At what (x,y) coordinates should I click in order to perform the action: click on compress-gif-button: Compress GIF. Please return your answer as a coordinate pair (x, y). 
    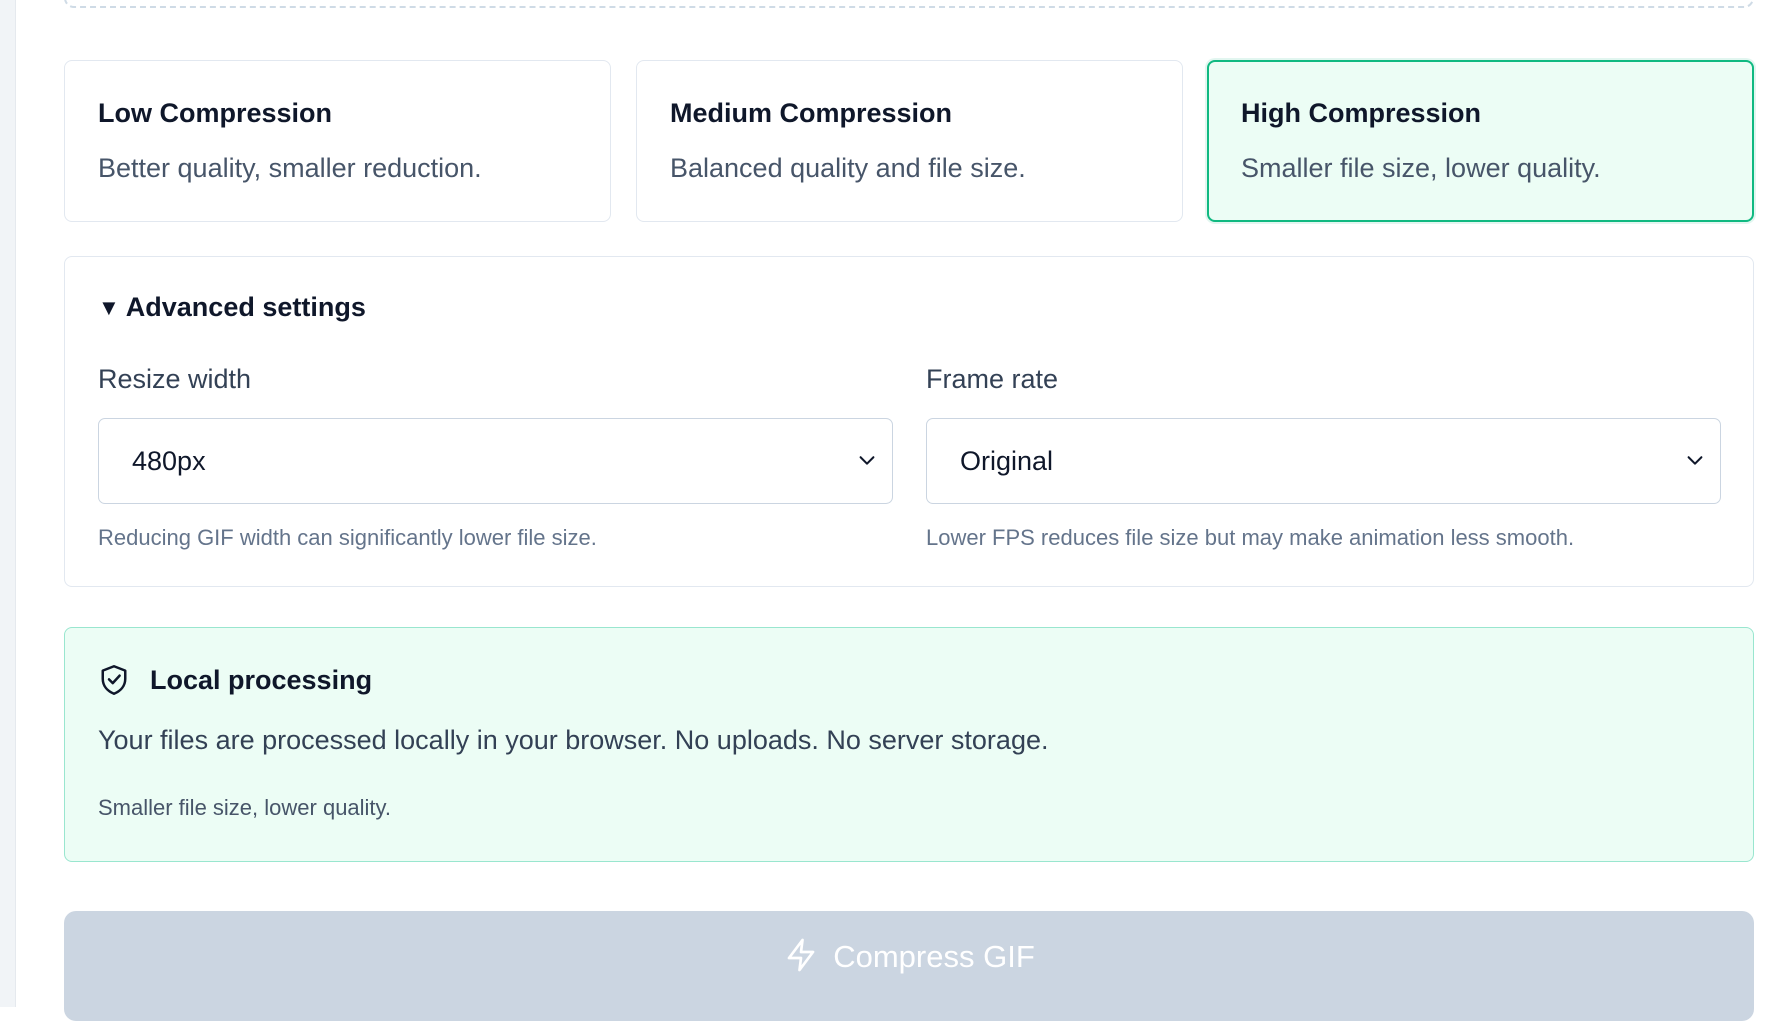
    Looking at the image, I should click on (909, 966).